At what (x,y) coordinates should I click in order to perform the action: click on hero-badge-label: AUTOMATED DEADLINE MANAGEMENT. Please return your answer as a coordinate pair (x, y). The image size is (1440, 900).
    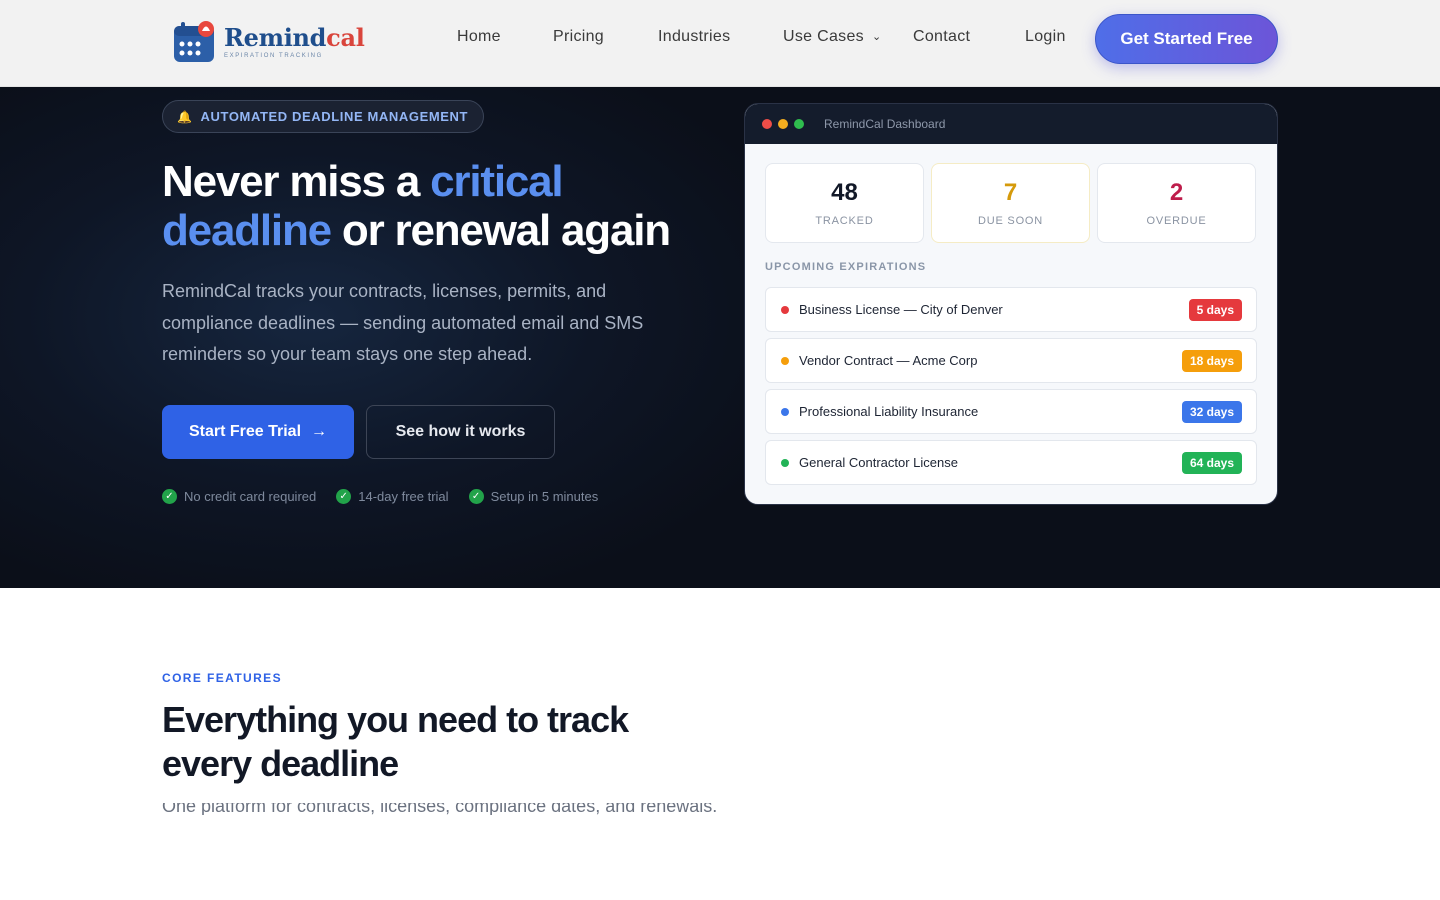
    Looking at the image, I should click on (334, 116).